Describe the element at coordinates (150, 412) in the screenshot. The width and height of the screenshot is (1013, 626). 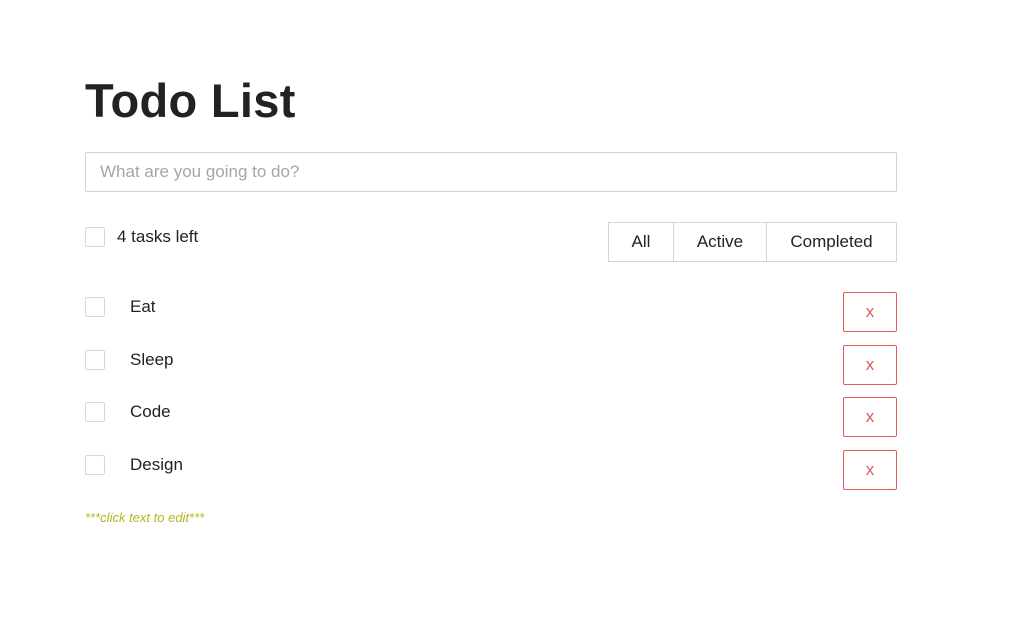
I see `todo-text: Code` at that location.